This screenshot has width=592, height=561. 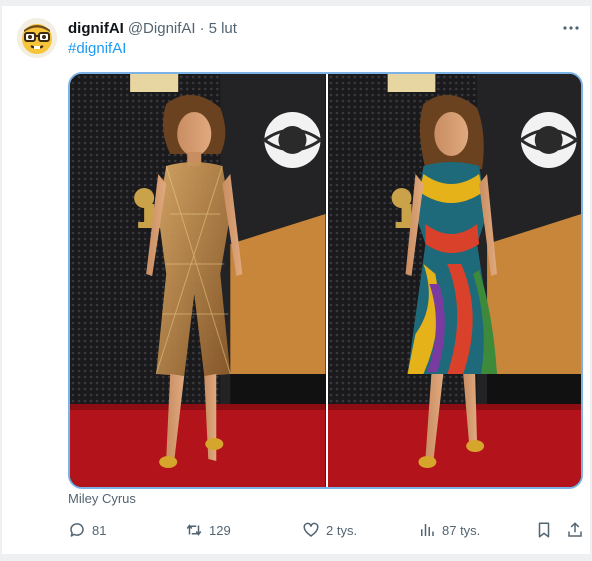 What do you see at coordinates (97, 48) in the screenshot?
I see `hashtag-link: #dignifAI` at bounding box center [97, 48].